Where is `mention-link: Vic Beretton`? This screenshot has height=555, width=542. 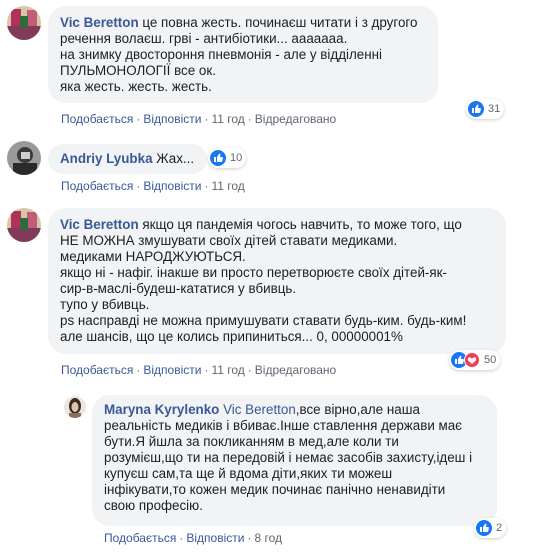
mention-link: Vic Beretton is located at coordinates (257, 409).